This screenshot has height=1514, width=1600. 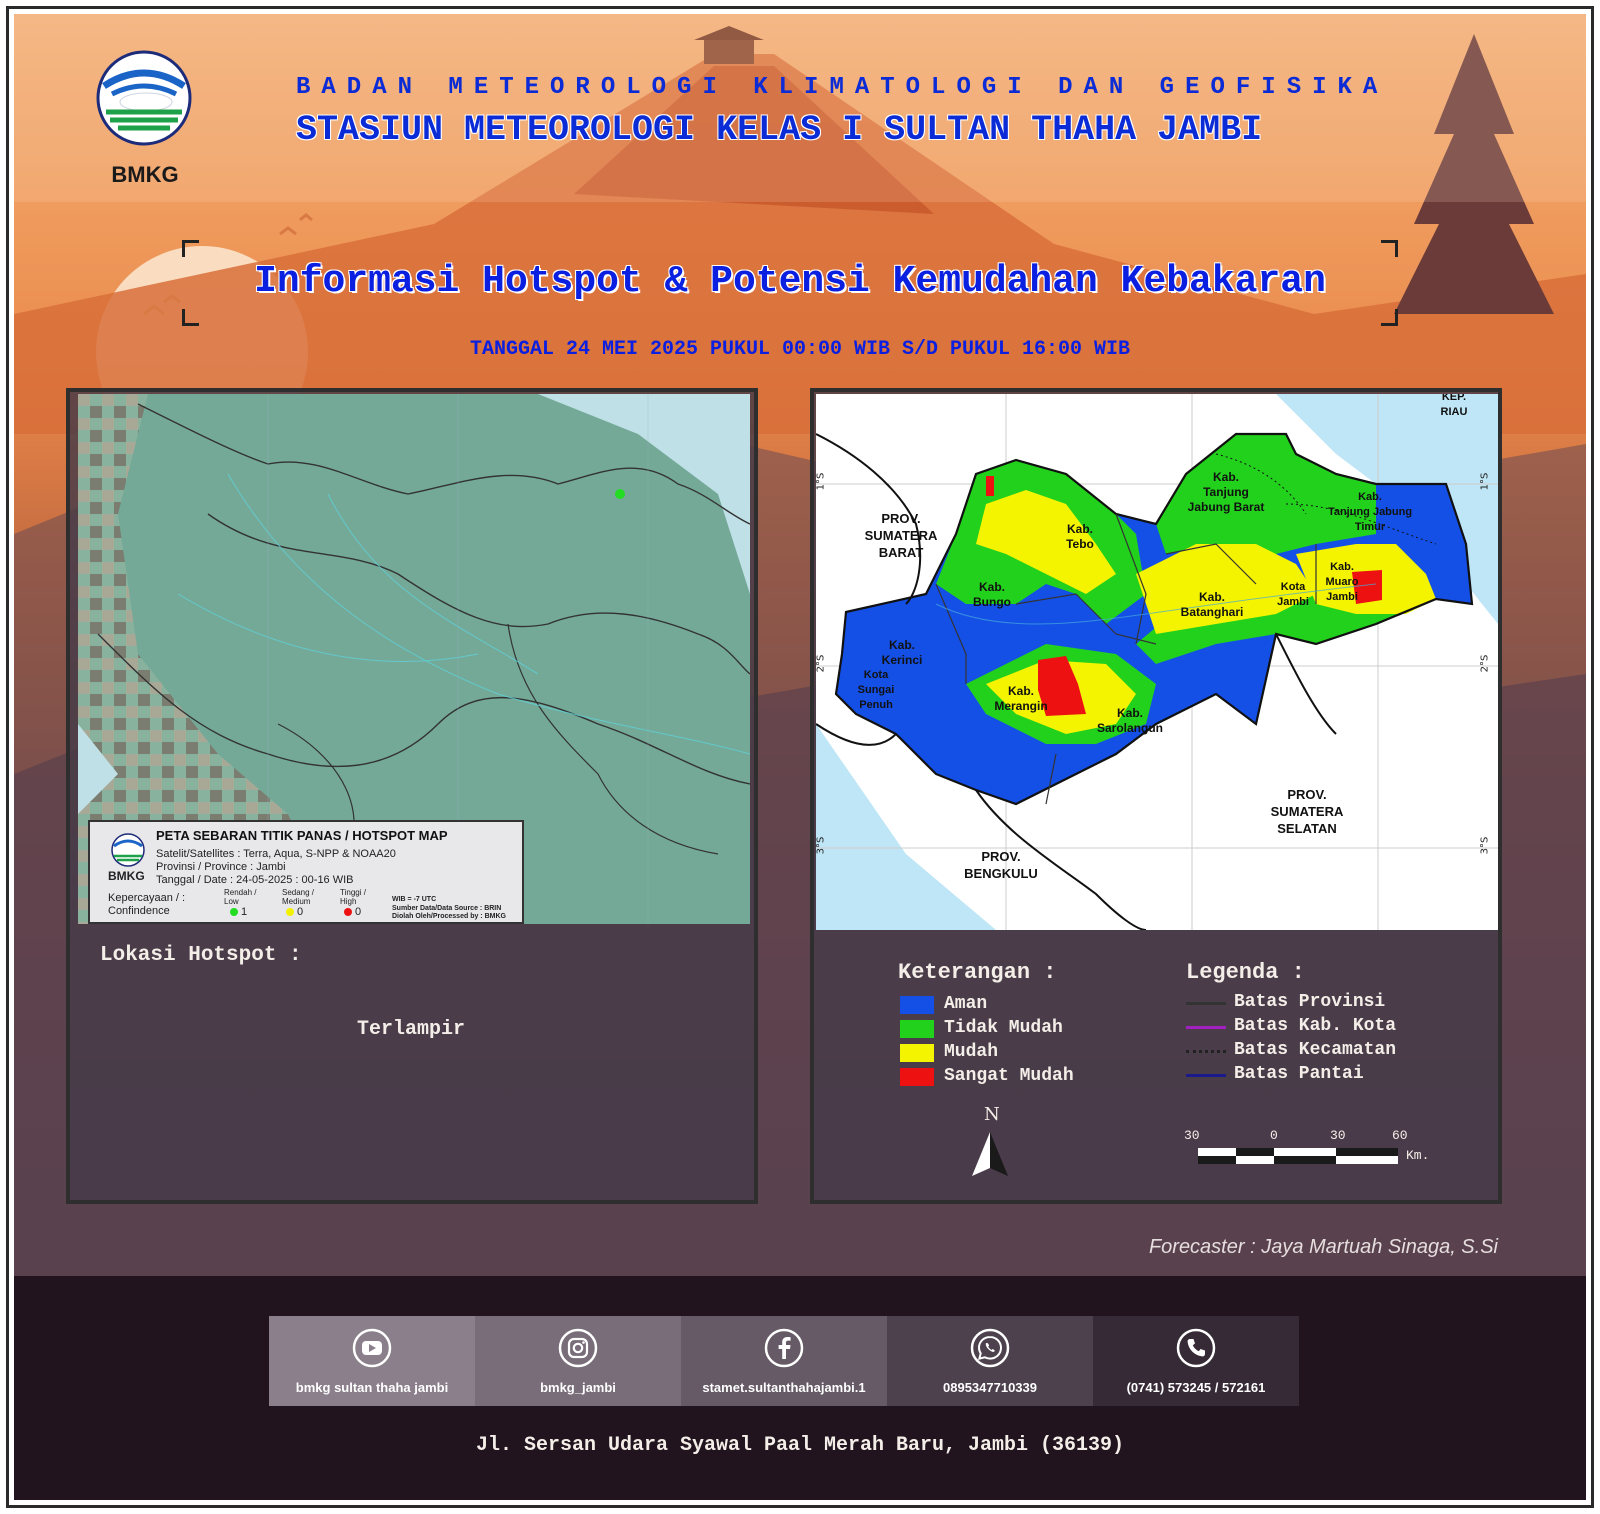 I want to click on count-value: 0, so click(x=300, y=912).